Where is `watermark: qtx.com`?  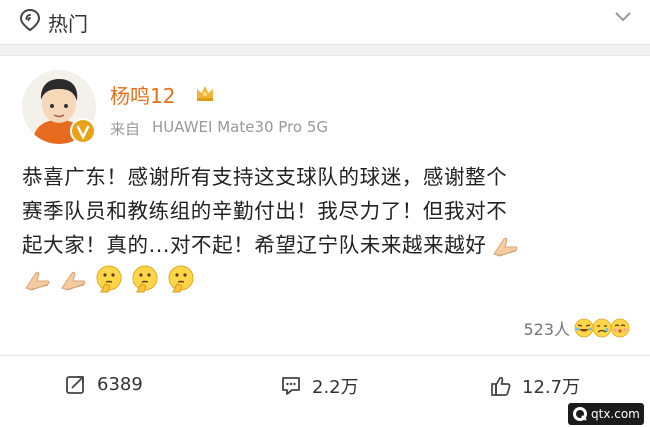
watermark: qtx.com is located at coordinates (606, 414).